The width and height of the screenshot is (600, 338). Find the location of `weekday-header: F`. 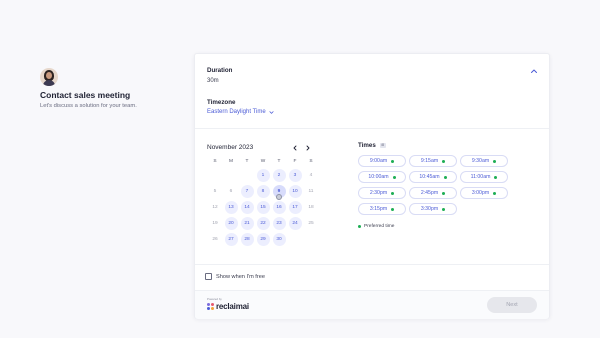

weekday-header: F is located at coordinates (295, 161).